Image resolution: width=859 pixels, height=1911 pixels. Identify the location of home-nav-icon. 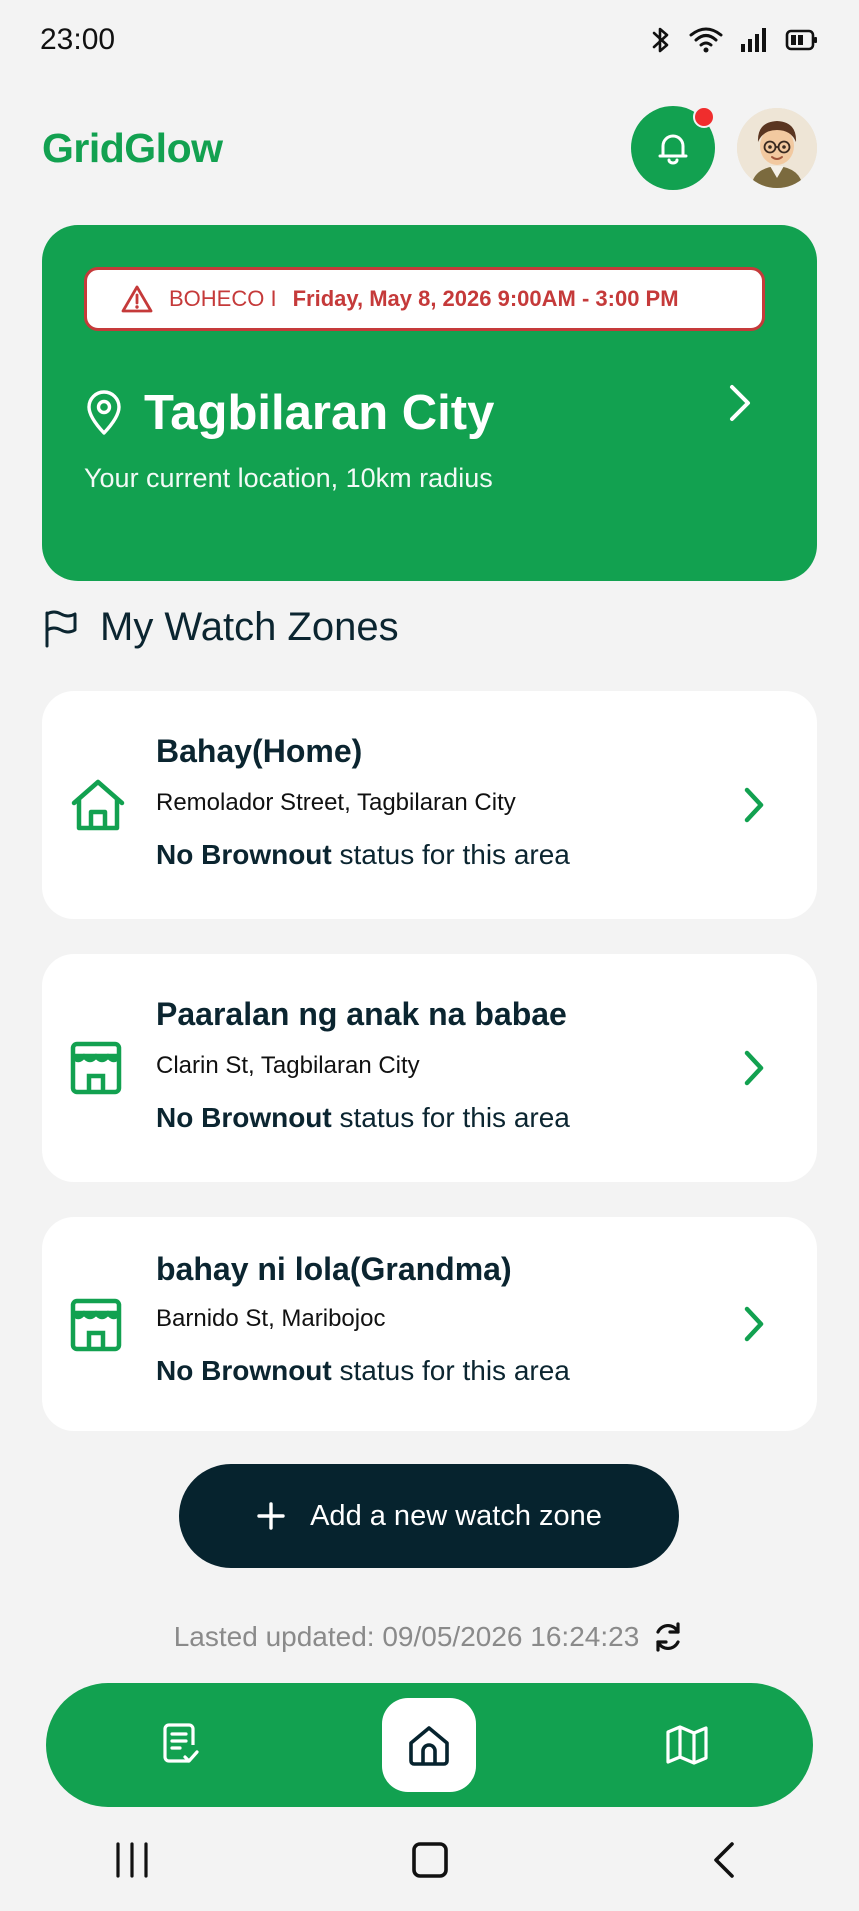
(430, 1860).